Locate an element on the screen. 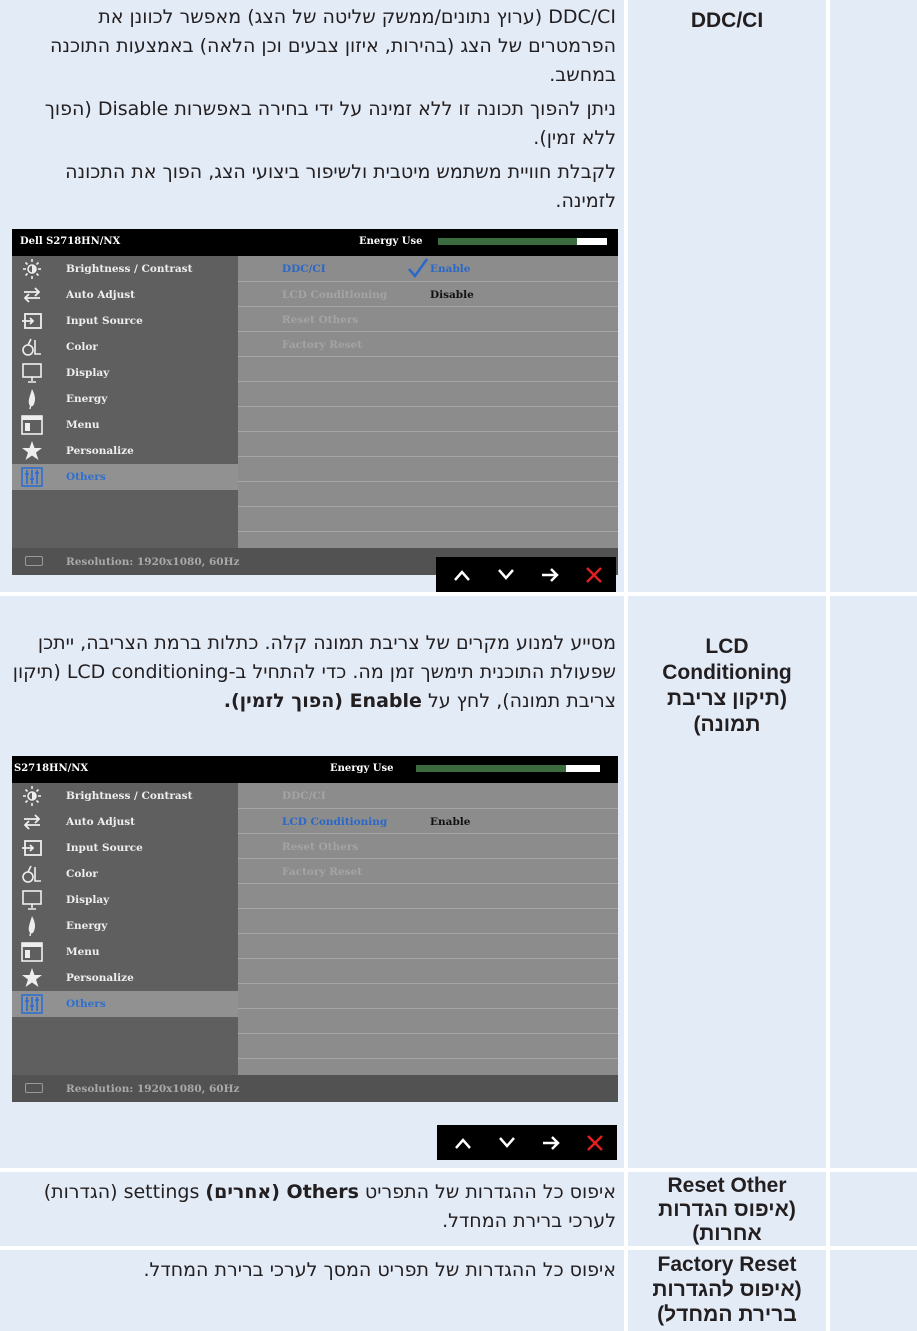  menu-item-label: Auto Adjust is located at coordinates (100, 822).